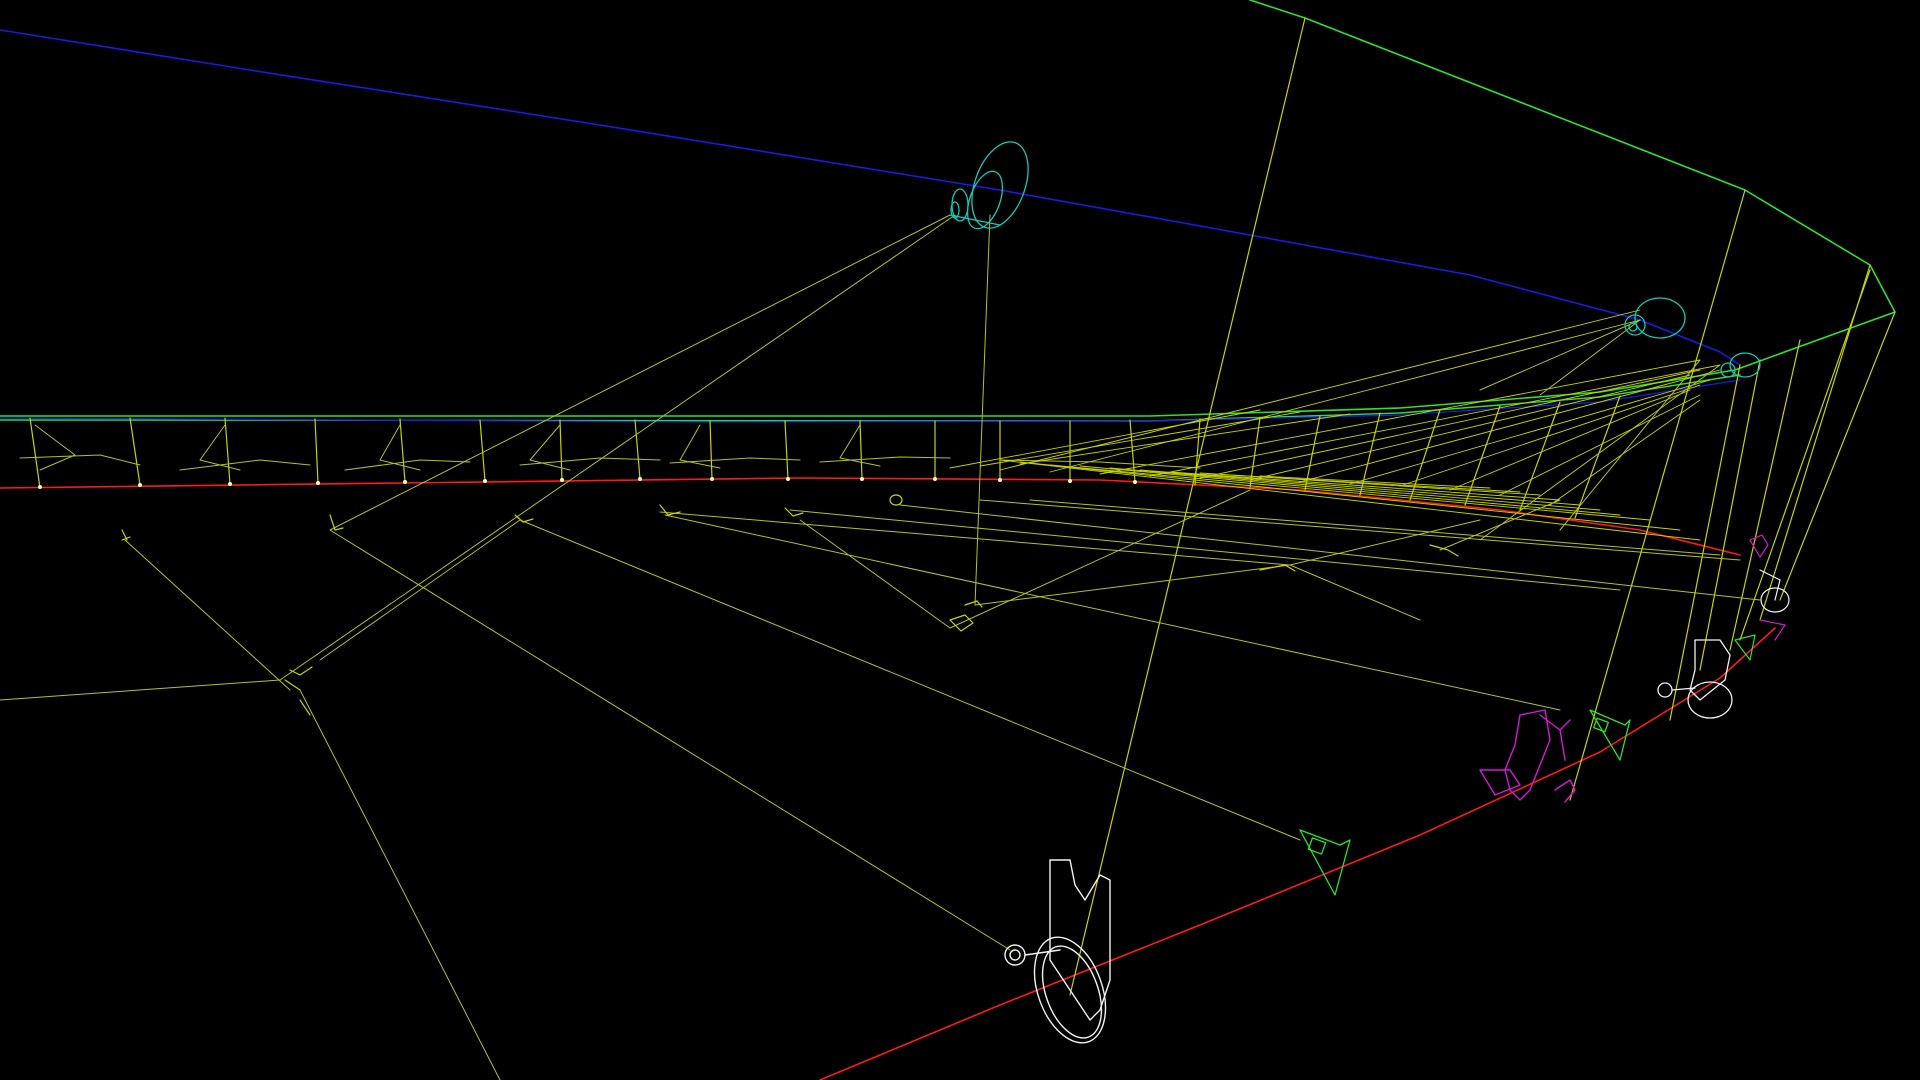  I want to click on bracket-part-medium, so click(1695, 679).